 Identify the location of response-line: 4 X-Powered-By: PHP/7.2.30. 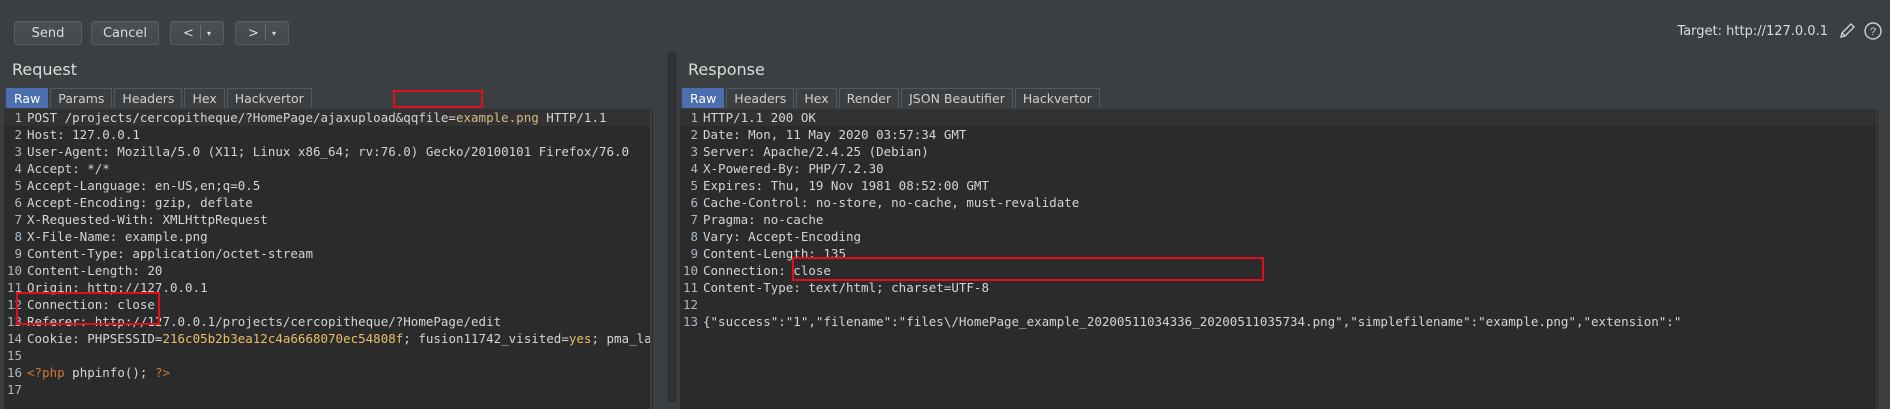
(1278, 168).